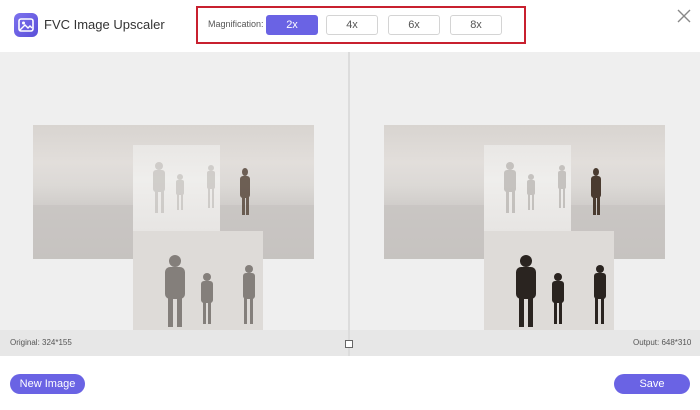  I want to click on magnification-option-4x: 4x, so click(352, 25).